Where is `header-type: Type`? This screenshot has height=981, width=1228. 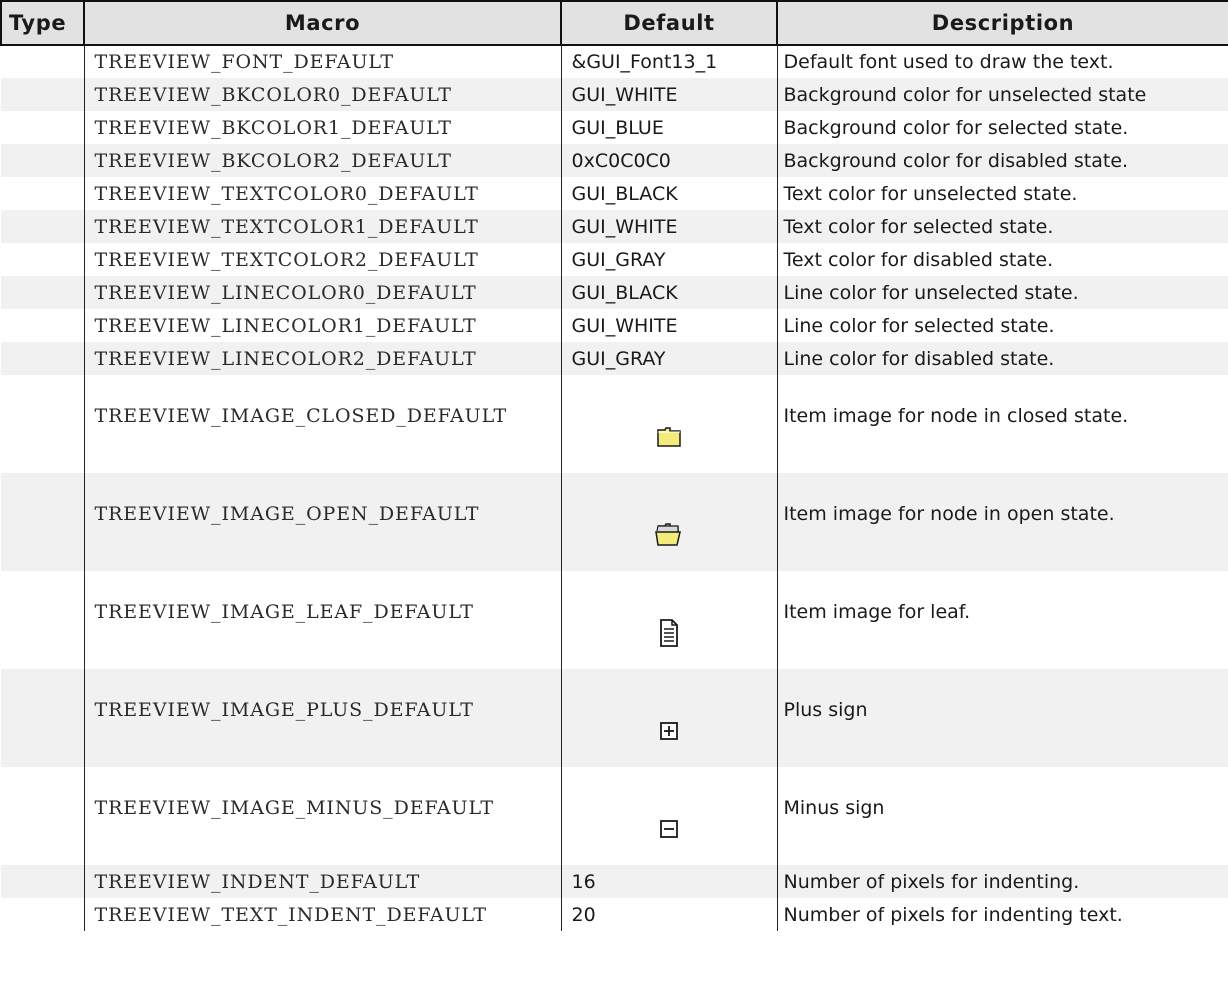
header-type: Type is located at coordinates (42, 23).